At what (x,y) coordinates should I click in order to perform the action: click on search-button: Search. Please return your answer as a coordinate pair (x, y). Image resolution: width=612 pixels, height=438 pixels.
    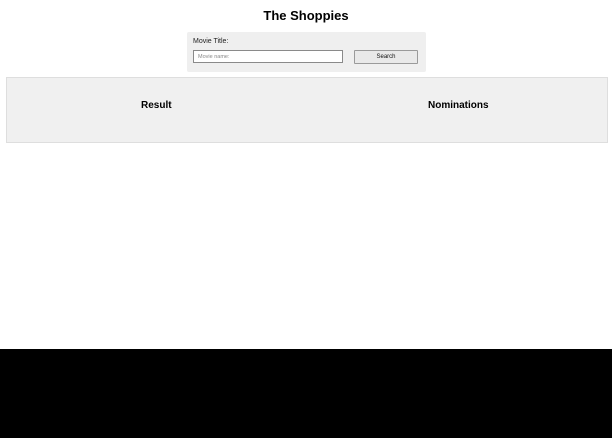
    Looking at the image, I should click on (386, 57).